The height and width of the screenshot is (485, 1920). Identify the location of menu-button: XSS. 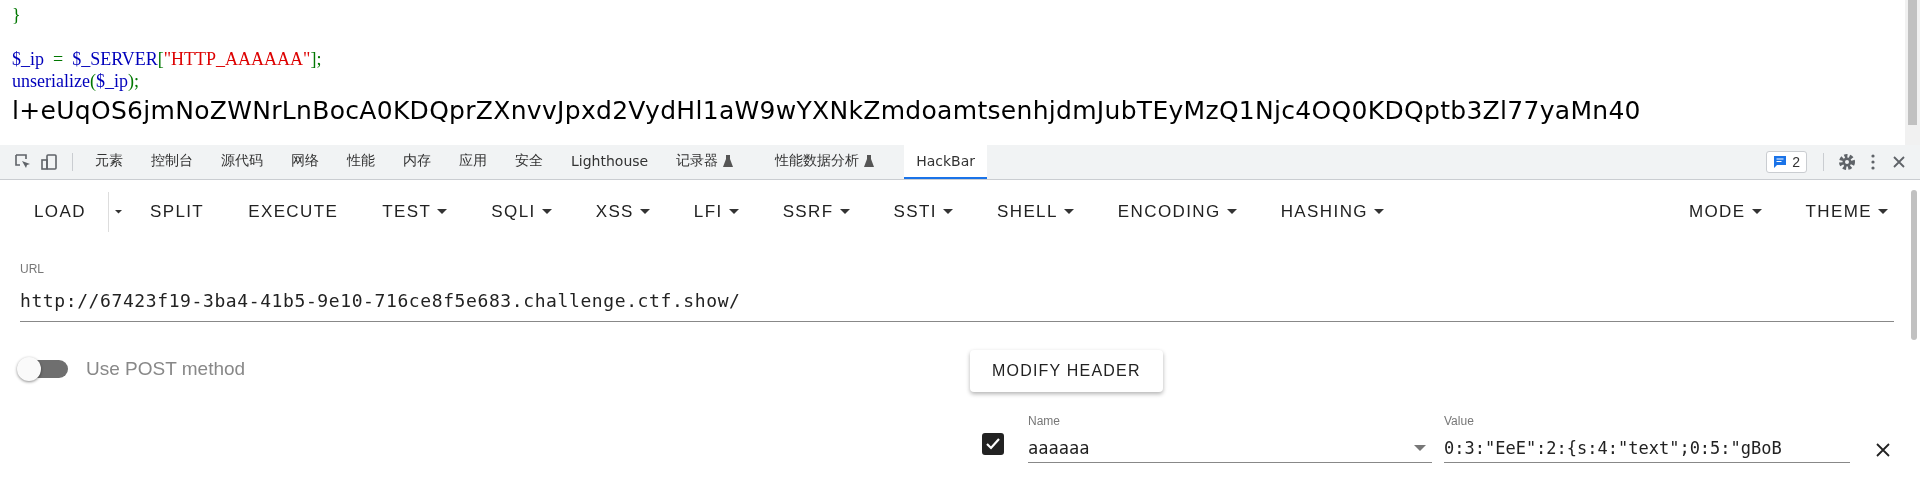
(622, 212).